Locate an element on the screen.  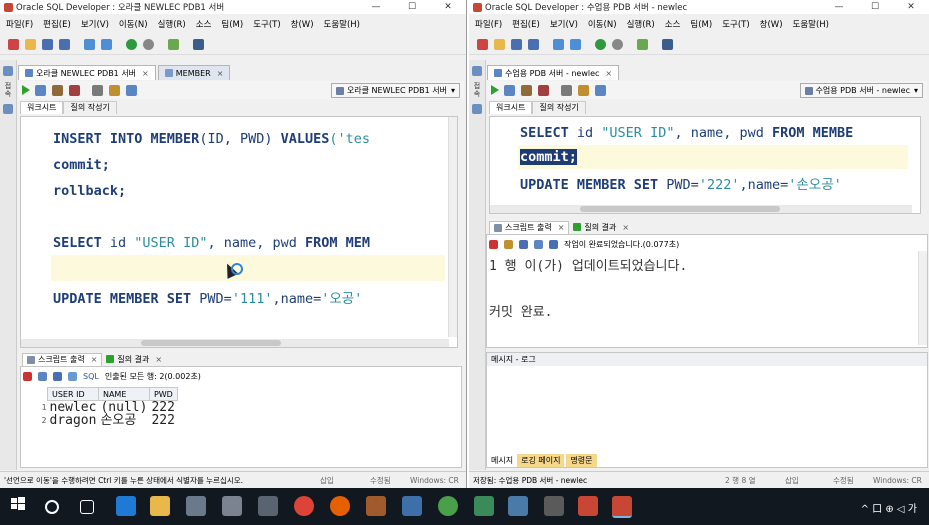
tab-messages: 메시지 is located at coordinates (502, 460).